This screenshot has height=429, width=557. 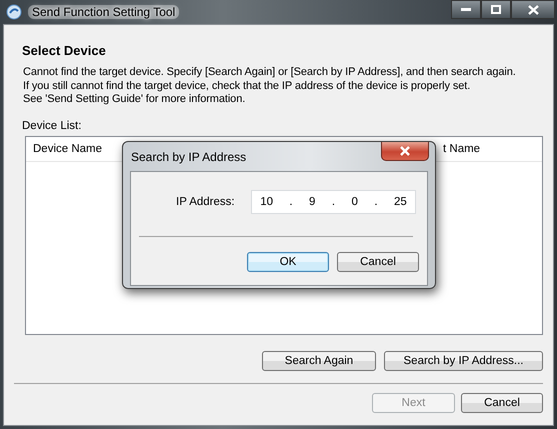 I want to click on app-icon, so click(x=14, y=12).